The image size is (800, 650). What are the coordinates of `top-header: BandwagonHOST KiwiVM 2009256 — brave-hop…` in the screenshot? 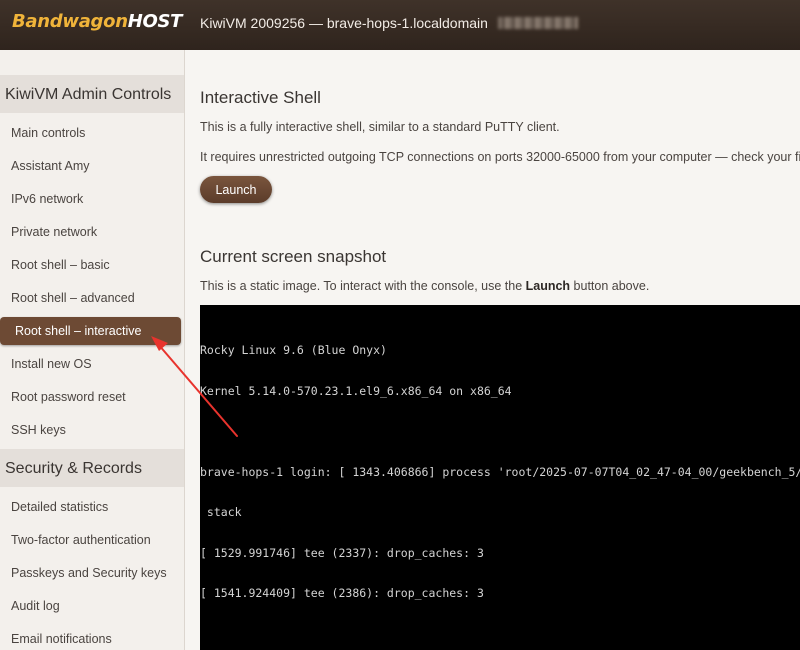 It's located at (400, 25).